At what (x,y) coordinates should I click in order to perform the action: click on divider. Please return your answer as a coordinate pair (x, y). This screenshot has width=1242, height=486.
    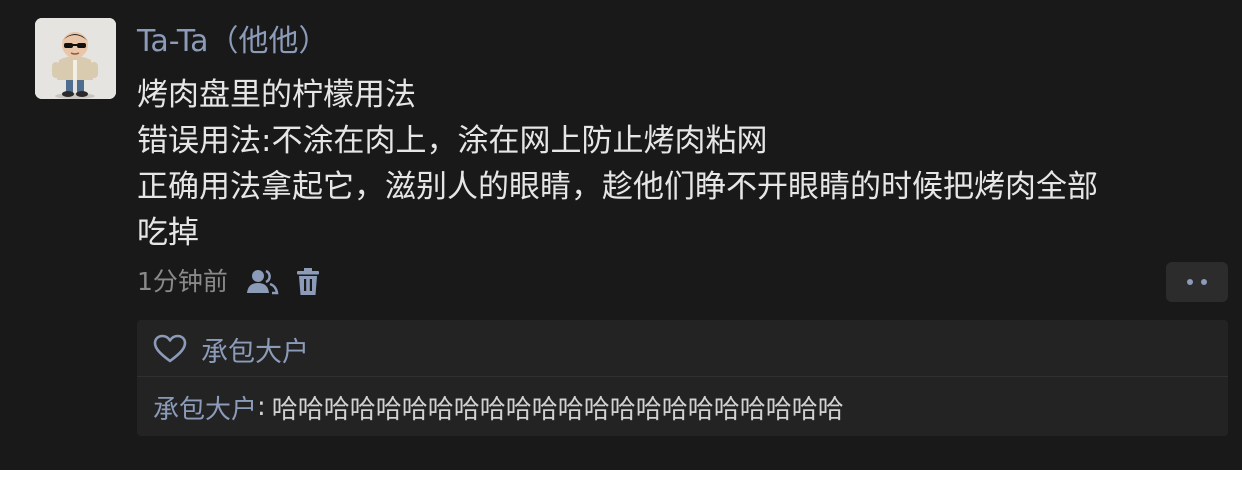
    Looking at the image, I should click on (682, 376).